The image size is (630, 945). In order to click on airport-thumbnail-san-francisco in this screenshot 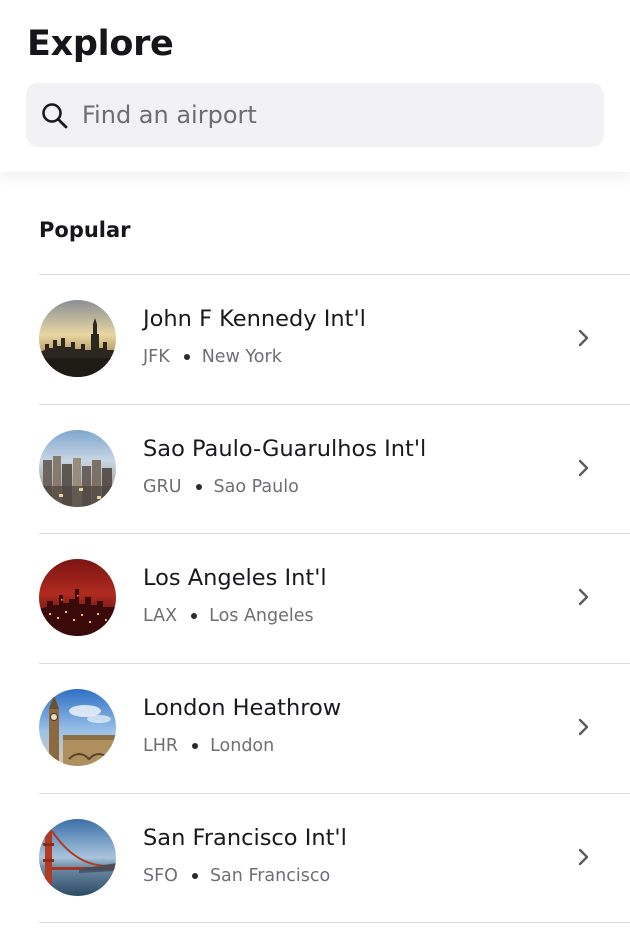, I will do `click(77, 857)`.